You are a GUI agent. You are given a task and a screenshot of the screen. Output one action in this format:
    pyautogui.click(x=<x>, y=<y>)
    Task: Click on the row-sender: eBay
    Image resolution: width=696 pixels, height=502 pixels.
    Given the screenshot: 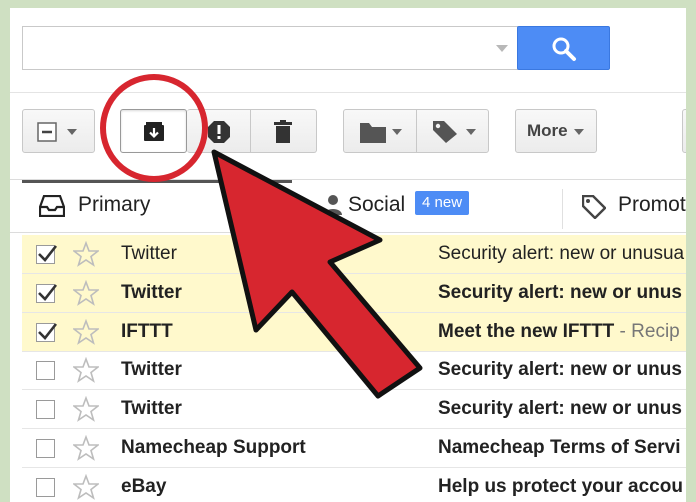 What is the action you would take?
    pyautogui.click(x=144, y=486)
    